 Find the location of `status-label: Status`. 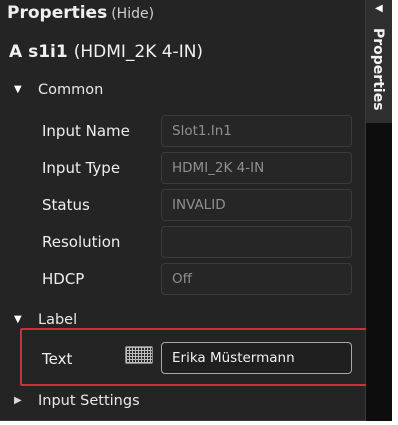

status-label: Status is located at coordinates (66, 205).